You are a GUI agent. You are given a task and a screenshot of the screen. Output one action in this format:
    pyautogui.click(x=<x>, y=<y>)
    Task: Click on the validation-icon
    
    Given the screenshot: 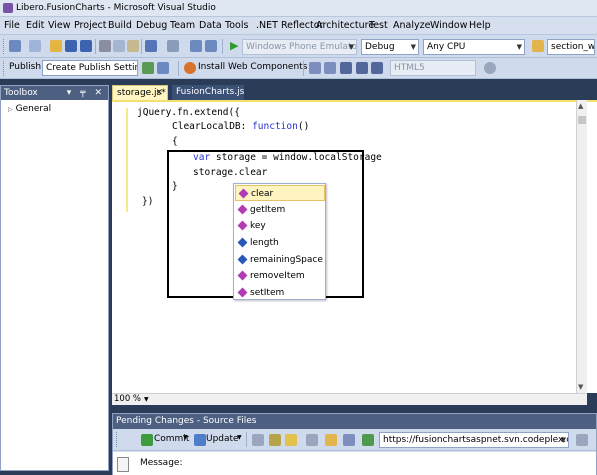 What is the action you would take?
    pyautogui.click(x=490, y=68)
    